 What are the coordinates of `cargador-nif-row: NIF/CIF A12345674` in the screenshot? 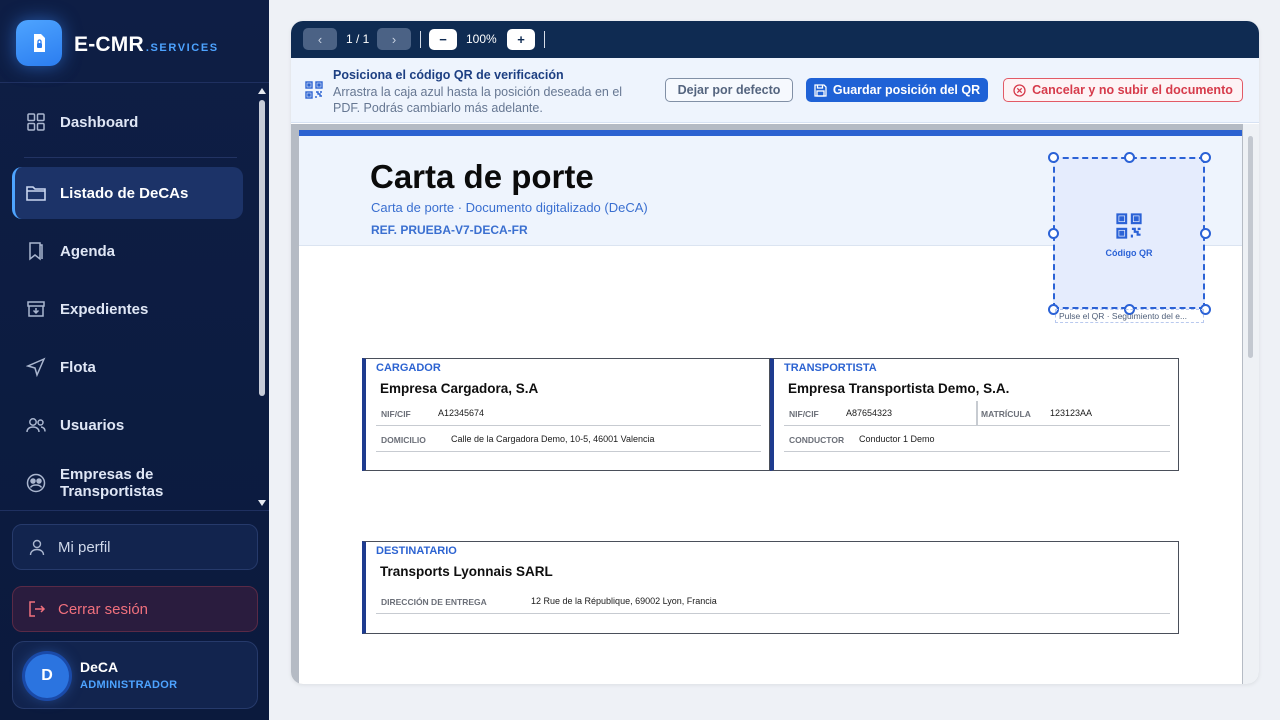 It's located at (568, 413).